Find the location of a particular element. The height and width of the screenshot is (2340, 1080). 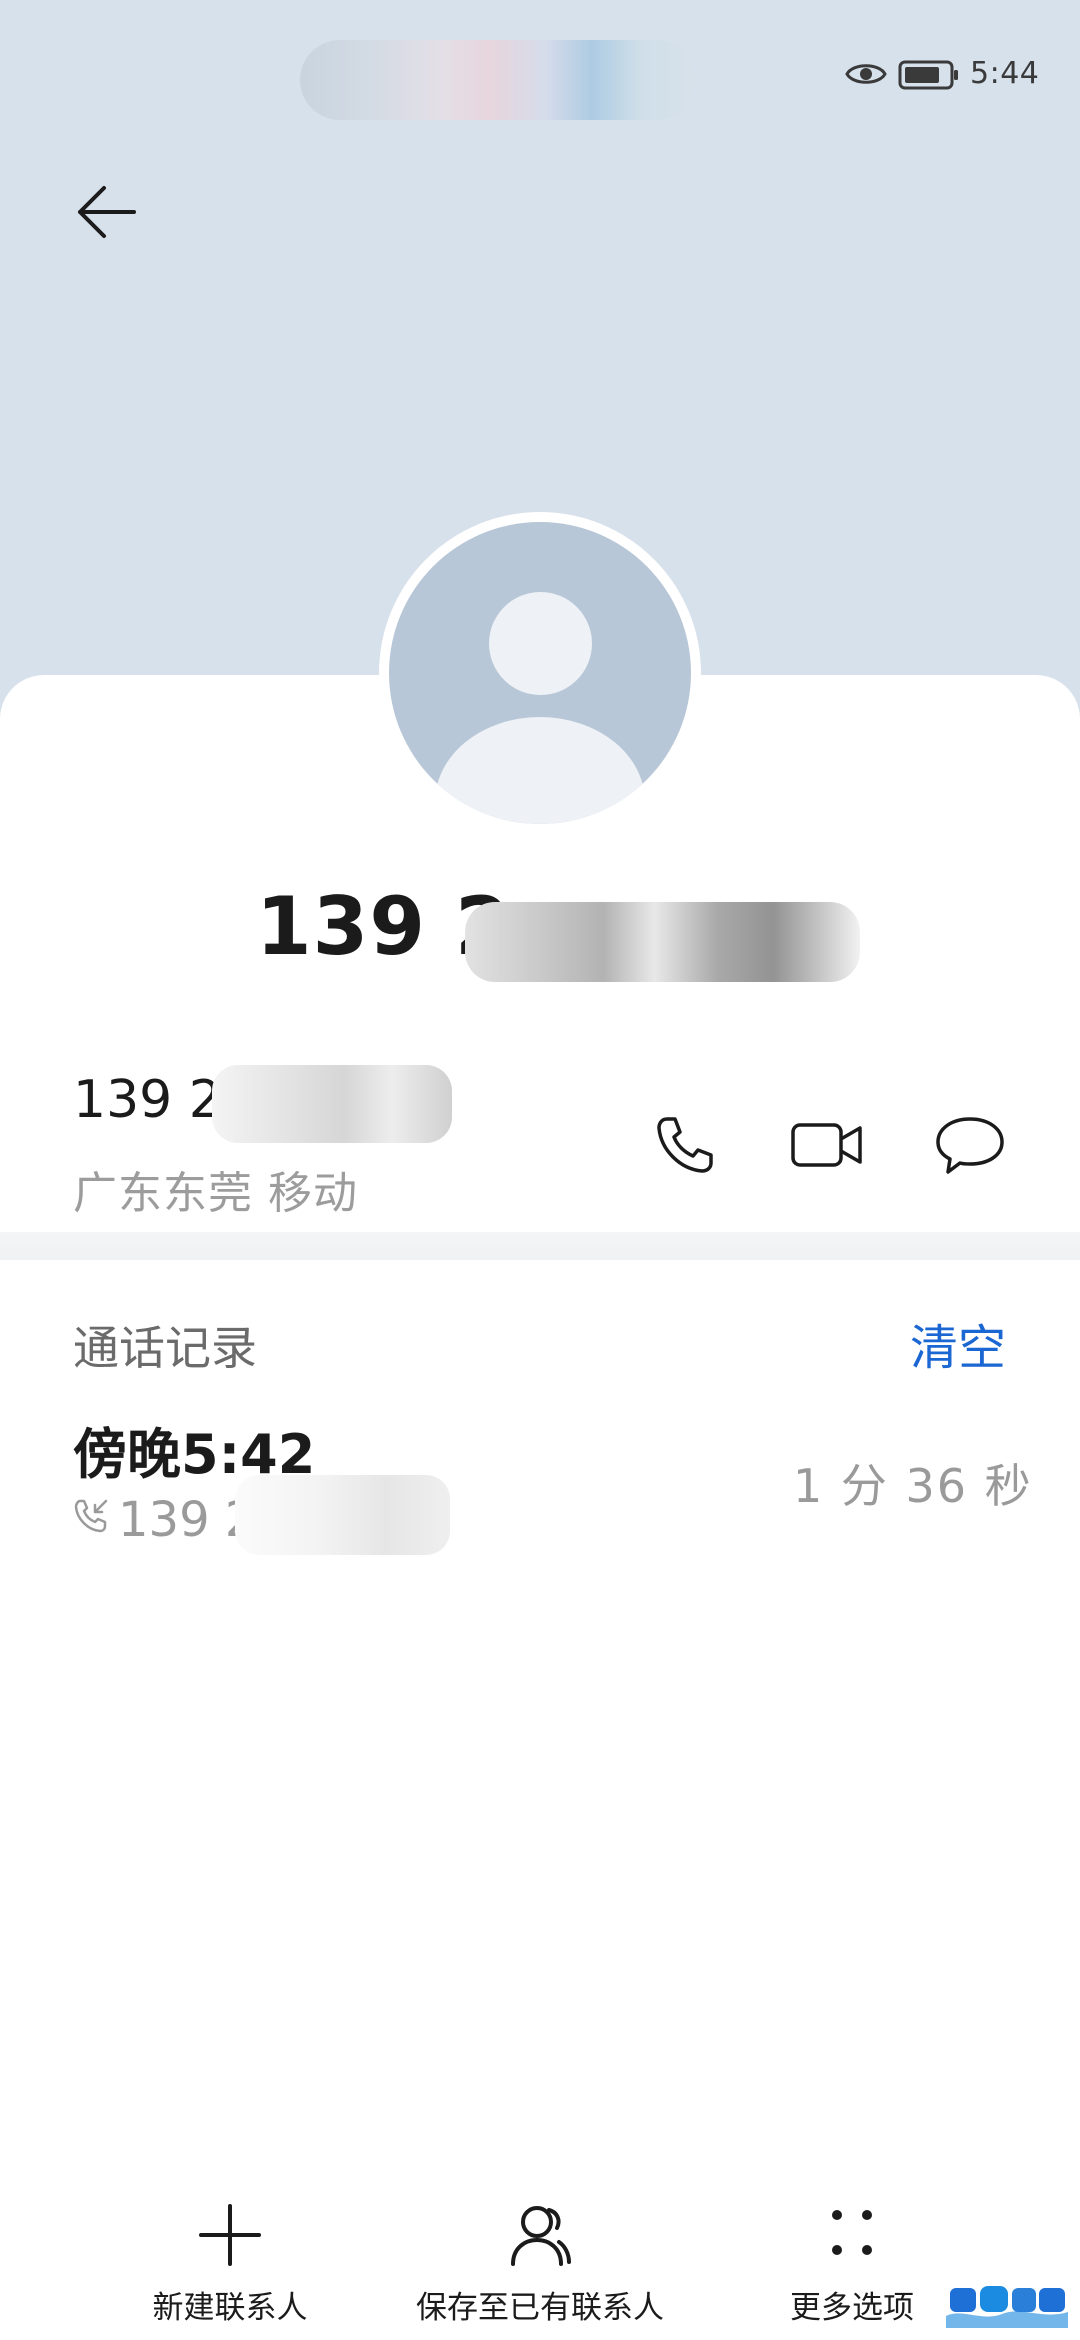

new-contact-button: 新建联系人 is located at coordinates (230, 2260).